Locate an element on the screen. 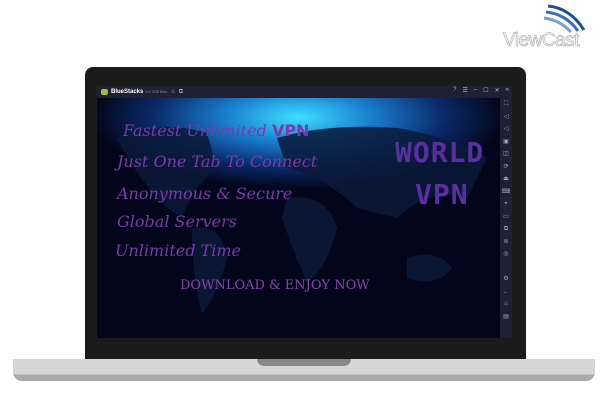 Image resolution: width=602 pixels, height=414 pixels. volume-up-icon: ◁ is located at coordinates (506, 117).